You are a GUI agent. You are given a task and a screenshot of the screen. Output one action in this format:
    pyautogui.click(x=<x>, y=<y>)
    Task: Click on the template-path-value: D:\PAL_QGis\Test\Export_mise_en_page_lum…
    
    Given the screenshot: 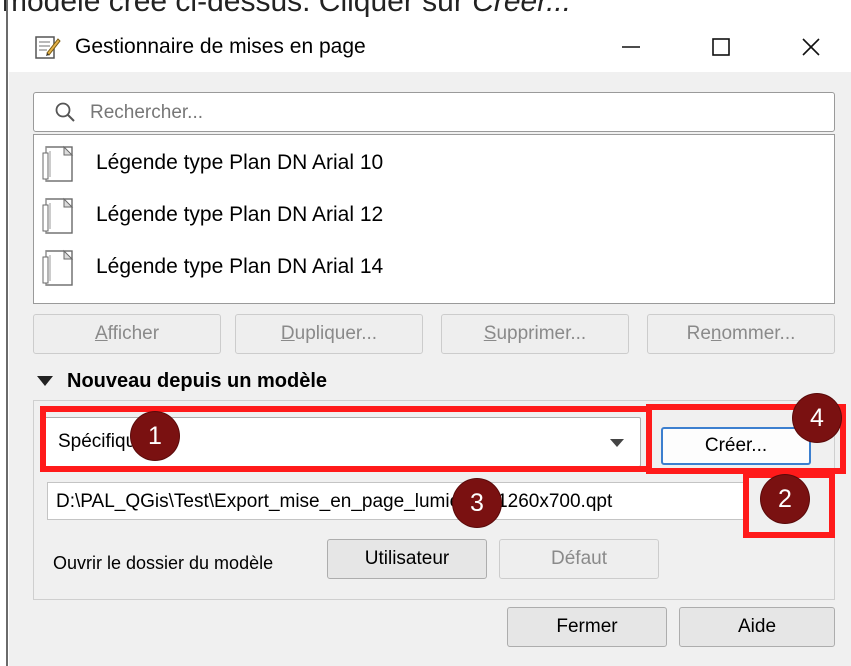 What is the action you would take?
    pyautogui.click(x=334, y=501)
    